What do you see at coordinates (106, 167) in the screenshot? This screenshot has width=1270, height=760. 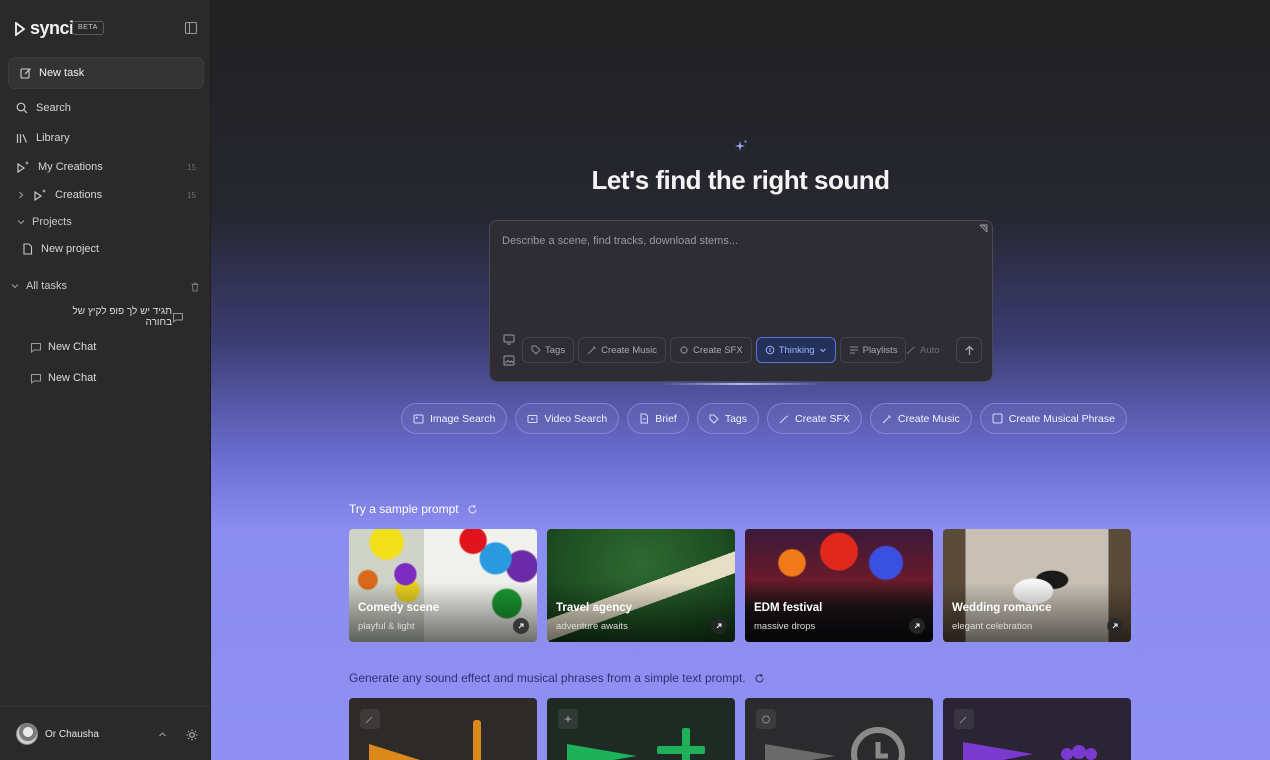 I see `sidebar-item-my-creations: My Creations 15` at bounding box center [106, 167].